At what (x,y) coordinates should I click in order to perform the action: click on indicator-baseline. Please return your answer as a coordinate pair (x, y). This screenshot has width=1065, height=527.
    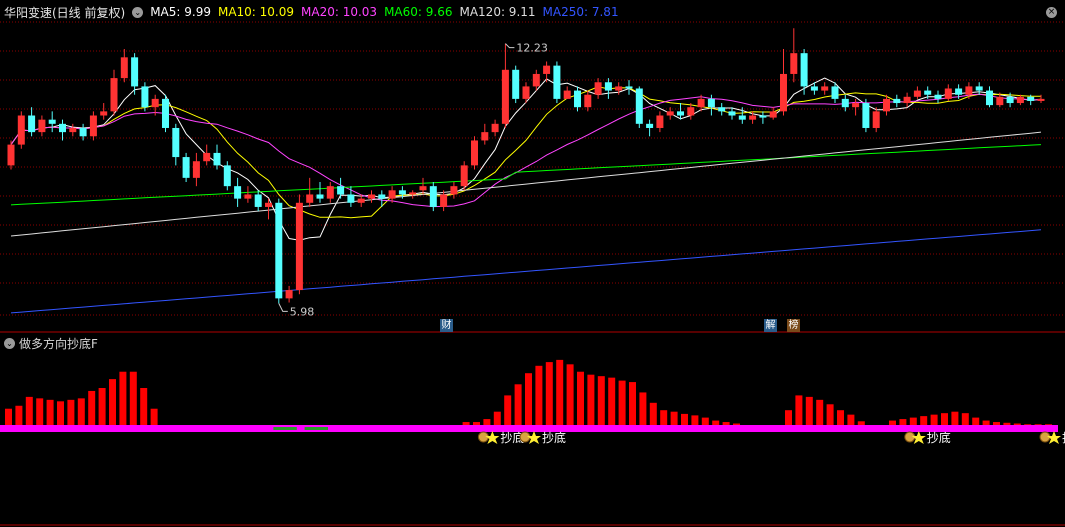
    Looking at the image, I should click on (529, 428).